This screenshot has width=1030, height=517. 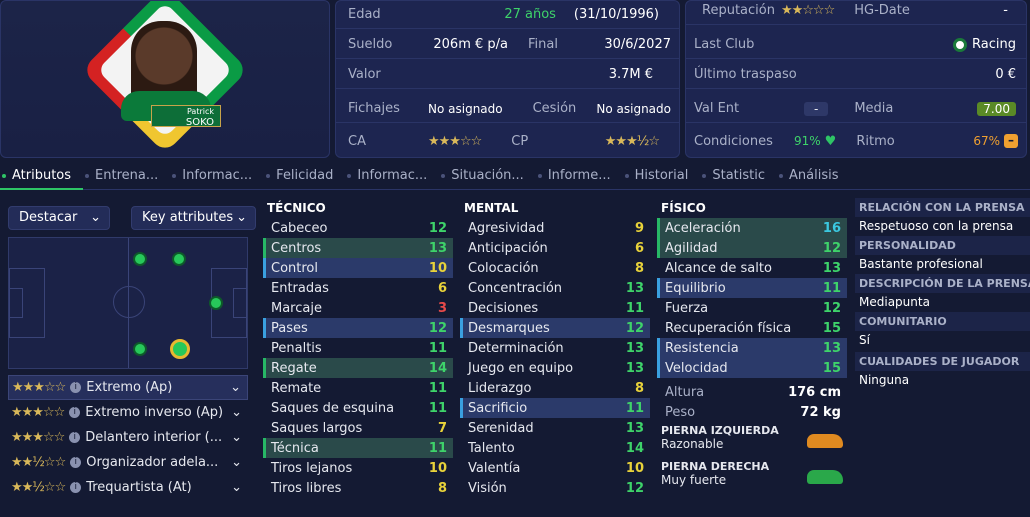 What do you see at coordinates (555, 308) in the screenshot?
I see `attr-row: Decisiones 11` at bounding box center [555, 308].